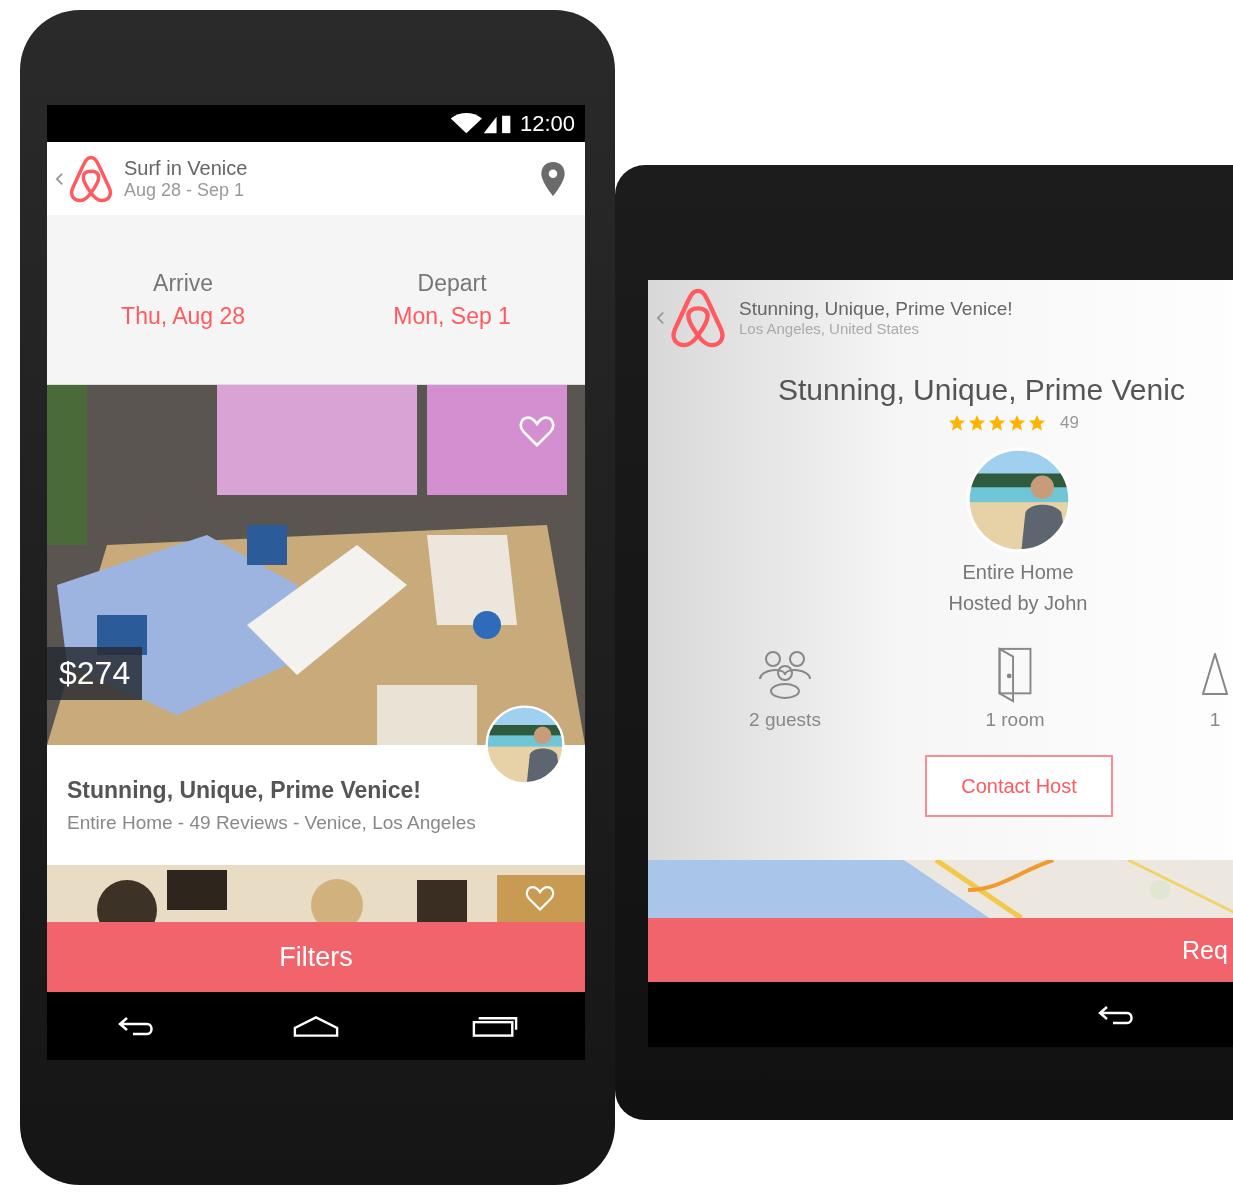 The height and width of the screenshot is (1193, 1233). I want to click on date-picker: Depart Mon, Sep 1, so click(452, 299).